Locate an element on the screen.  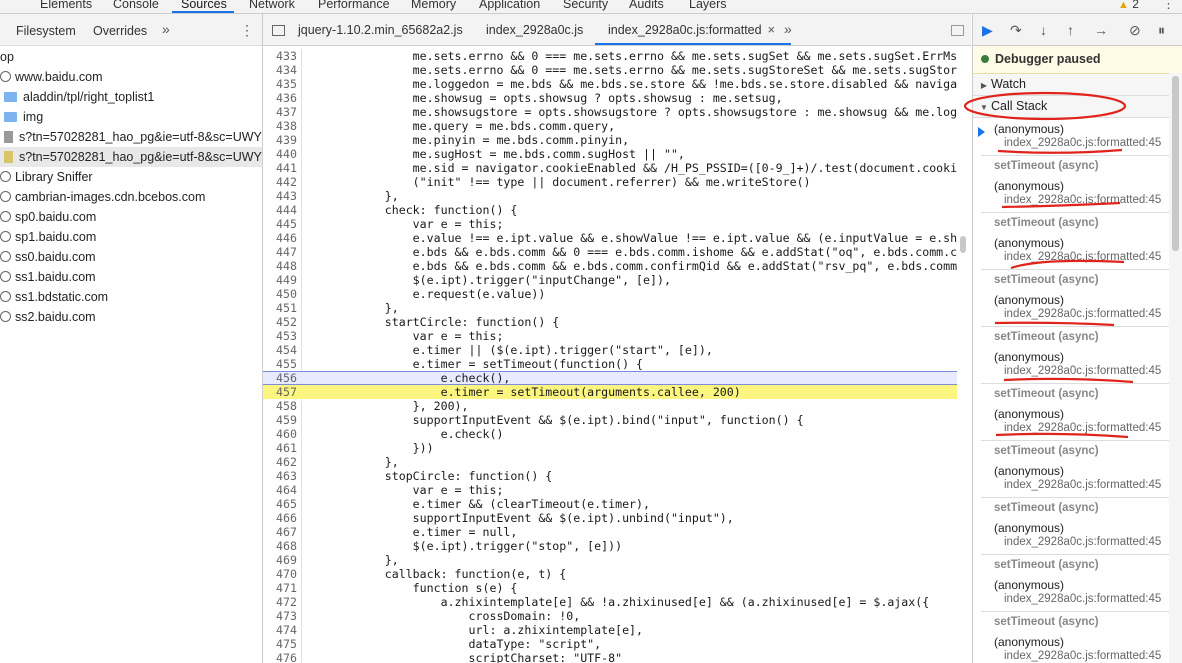
line-number: 471 is located at coordinates (282, 588).